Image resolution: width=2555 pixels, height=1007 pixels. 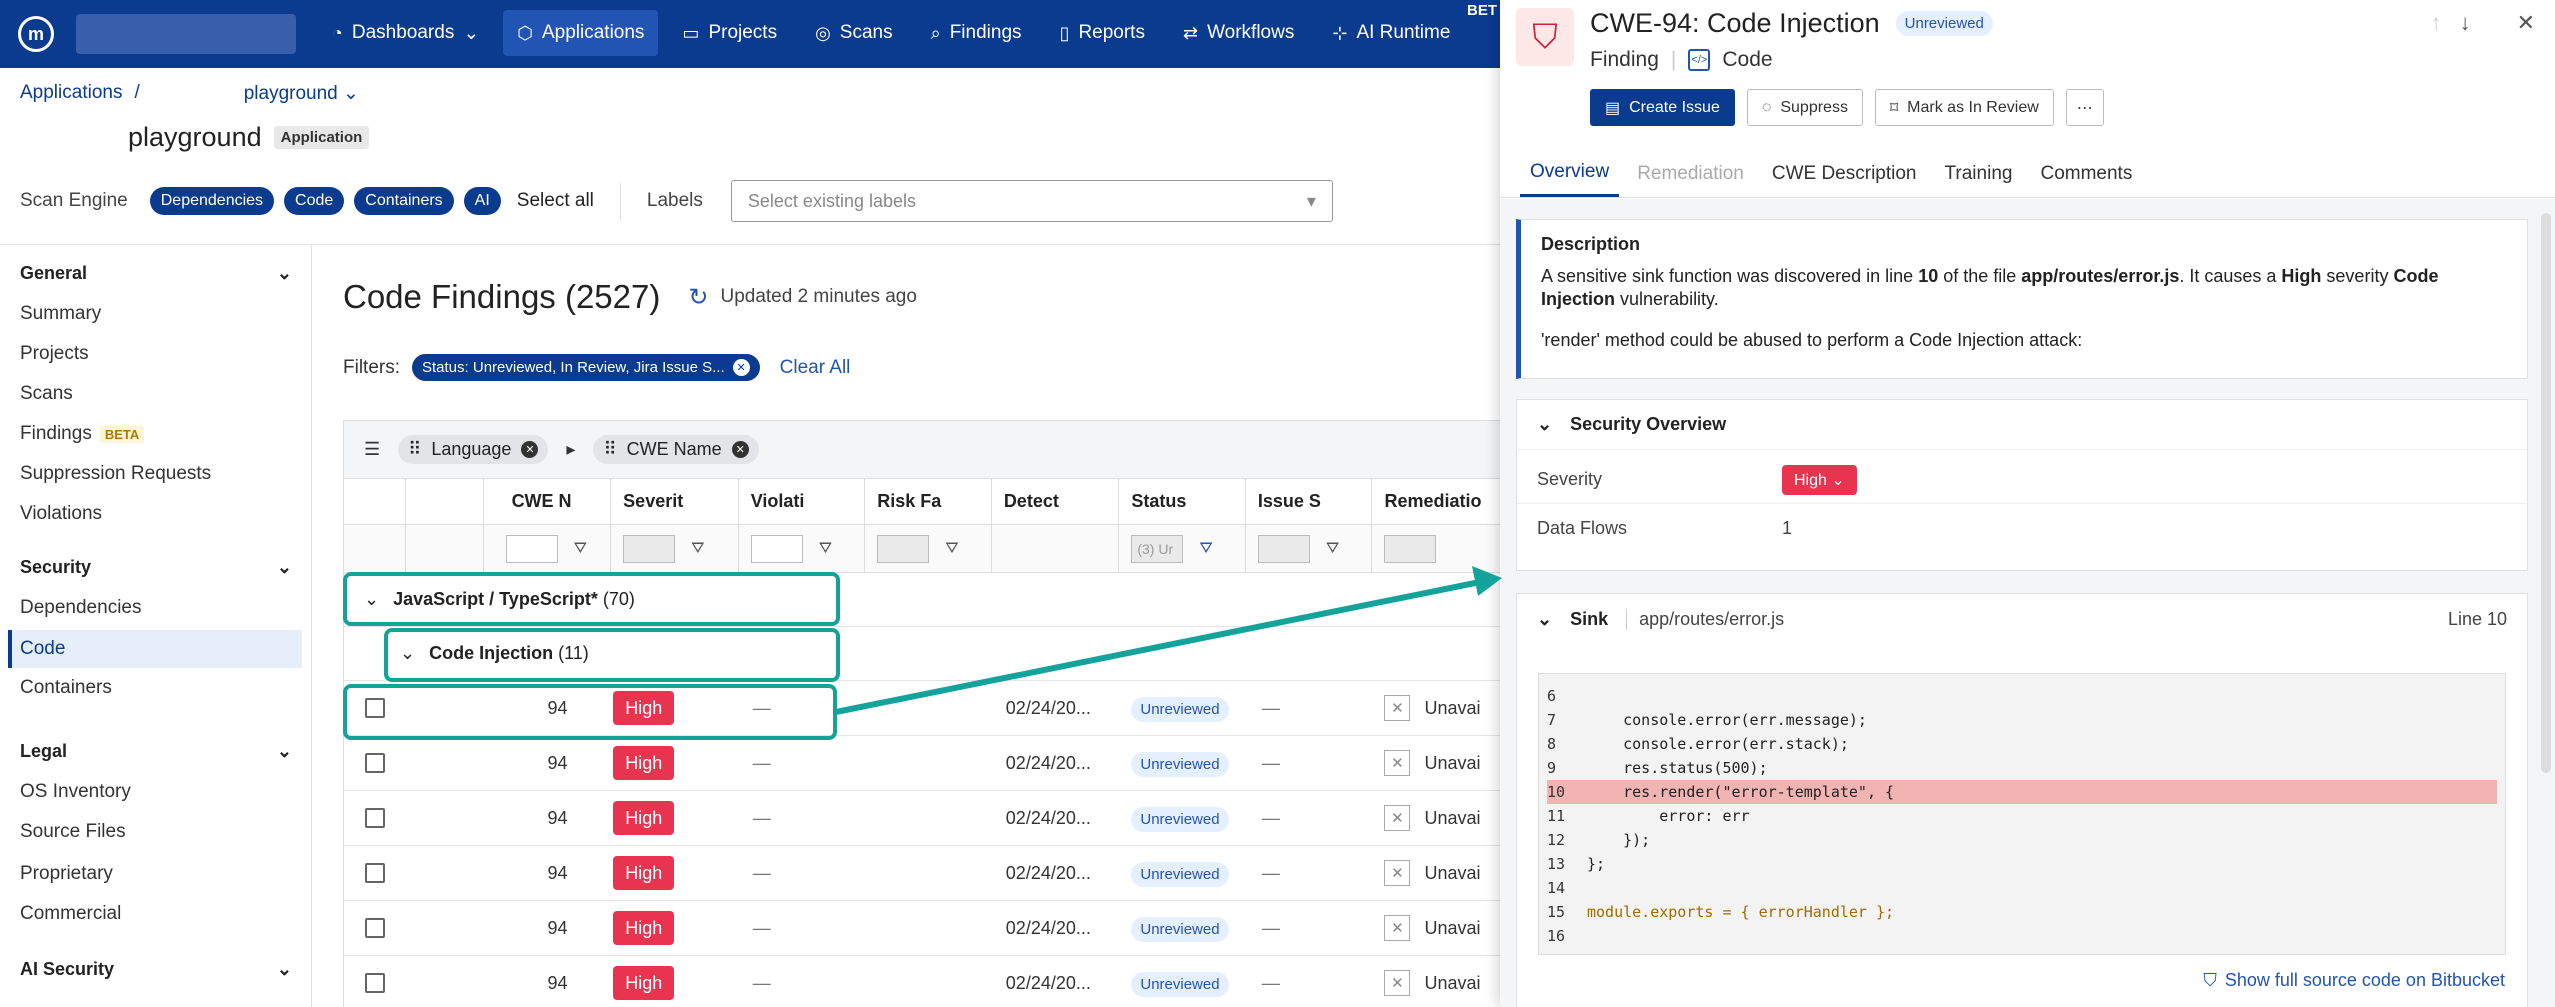 I want to click on callout-arrow, so click(x=1168, y=640).